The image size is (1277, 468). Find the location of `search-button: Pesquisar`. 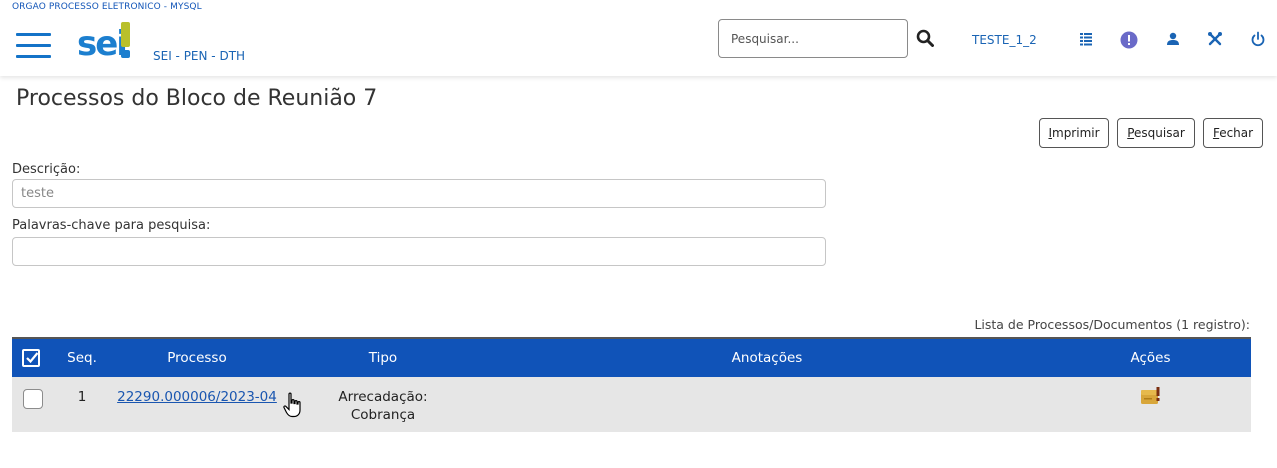

search-button: Pesquisar is located at coordinates (1156, 133).